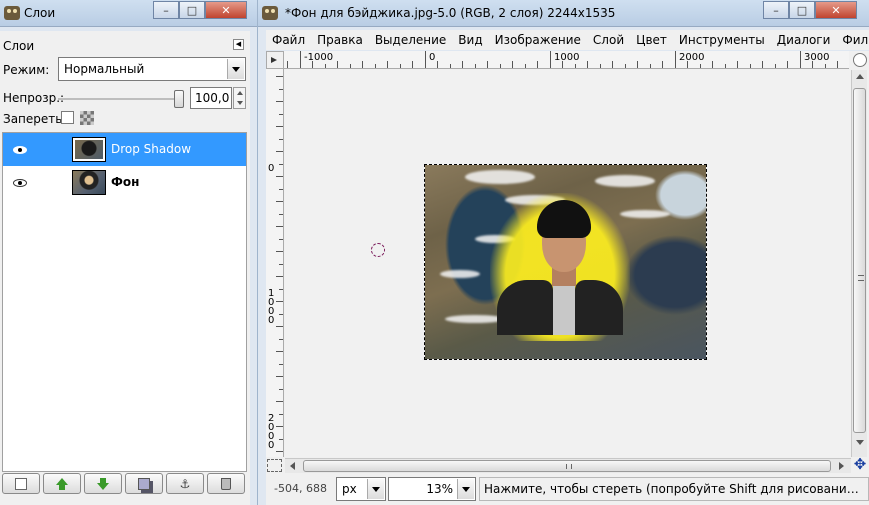  I want to click on opacity-track, so click(120, 99).